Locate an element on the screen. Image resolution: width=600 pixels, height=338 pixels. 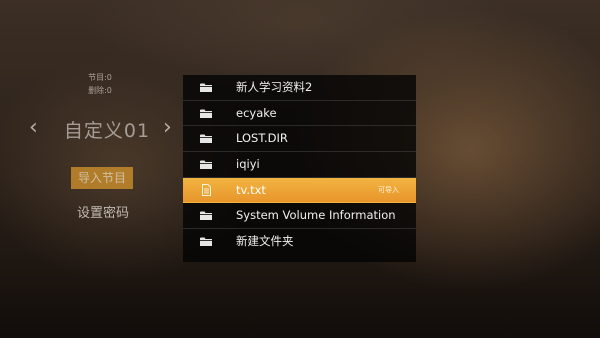
group-selector: ‹ 自定义01 › is located at coordinates (106, 128).